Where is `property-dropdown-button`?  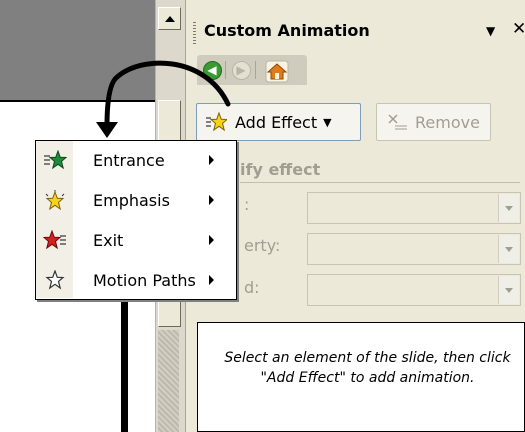 property-dropdown-button is located at coordinates (508, 249).